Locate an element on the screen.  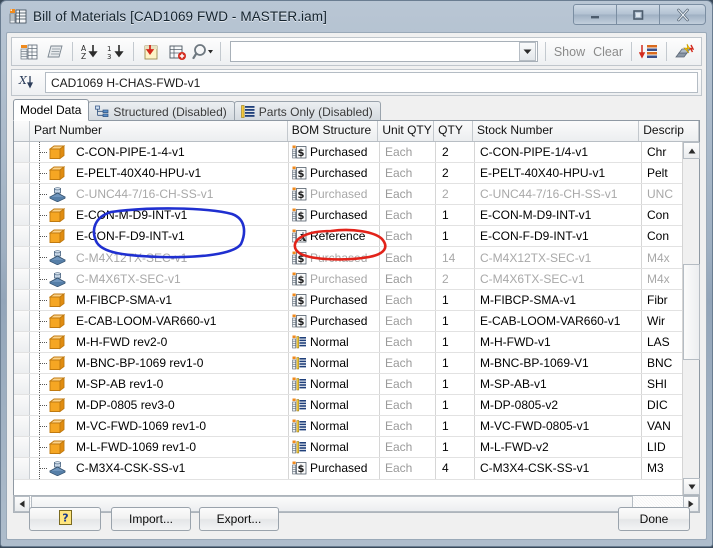
scroll-up-icon is located at coordinates (691, 150).